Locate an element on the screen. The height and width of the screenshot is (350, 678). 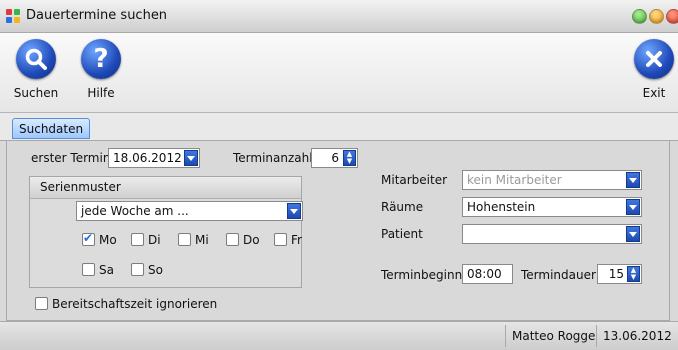
search-button: Suchen is located at coordinates (36, 69).